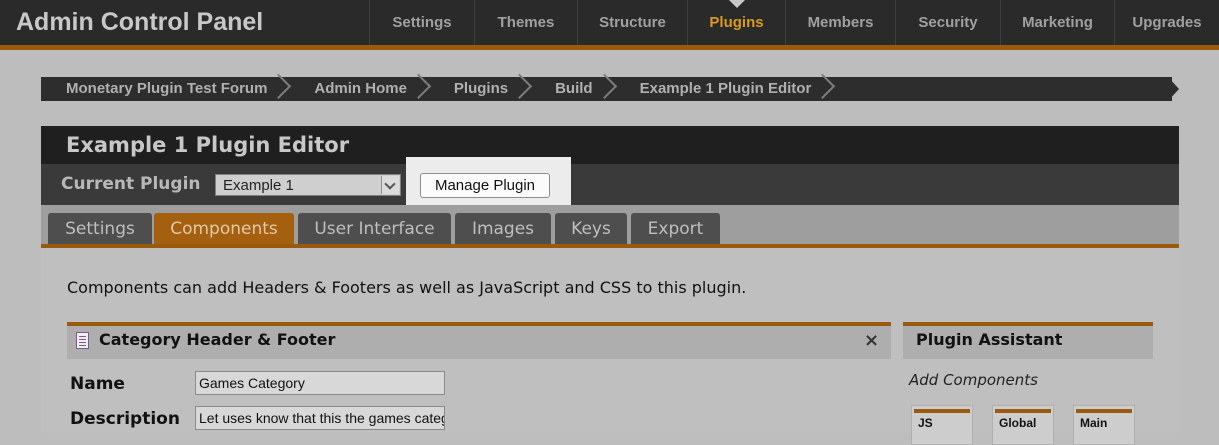 This screenshot has height=445, width=1219. What do you see at coordinates (724, 89) in the screenshot?
I see `breadcrumb-item-plugin-editor: Example 1 Plugin Editor` at bounding box center [724, 89].